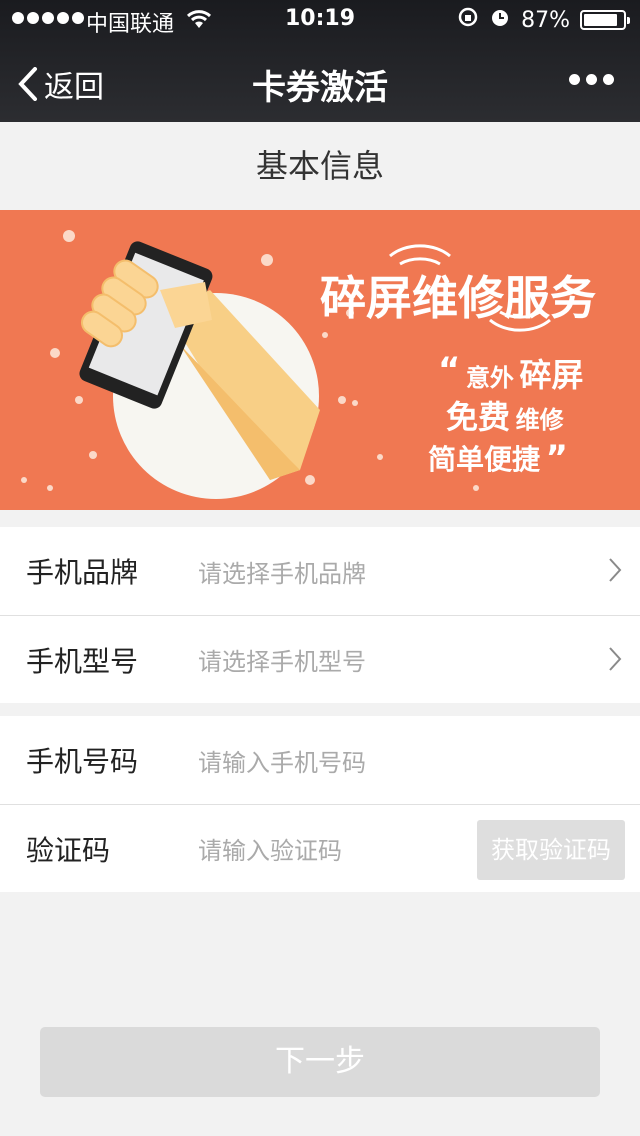 The image size is (640, 1136). I want to click on banner-headline: 碎屏维修服务, so click(458, 298).